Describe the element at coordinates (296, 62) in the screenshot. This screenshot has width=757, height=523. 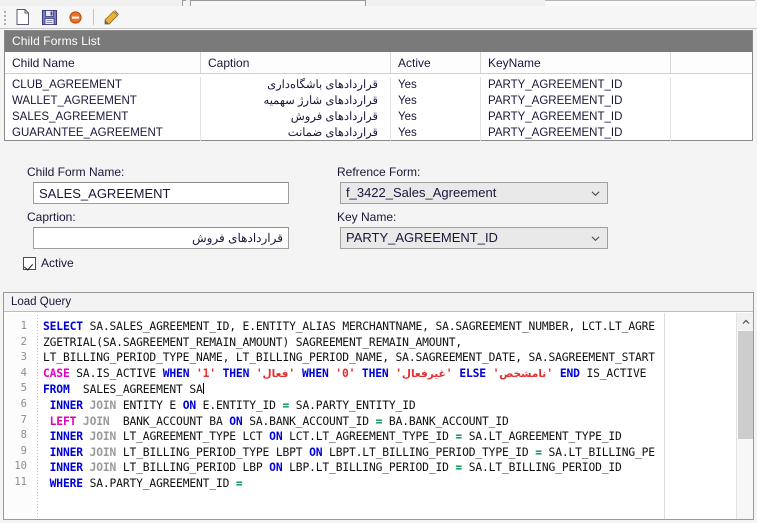
I see `column-header-caption: Caption` at that location.